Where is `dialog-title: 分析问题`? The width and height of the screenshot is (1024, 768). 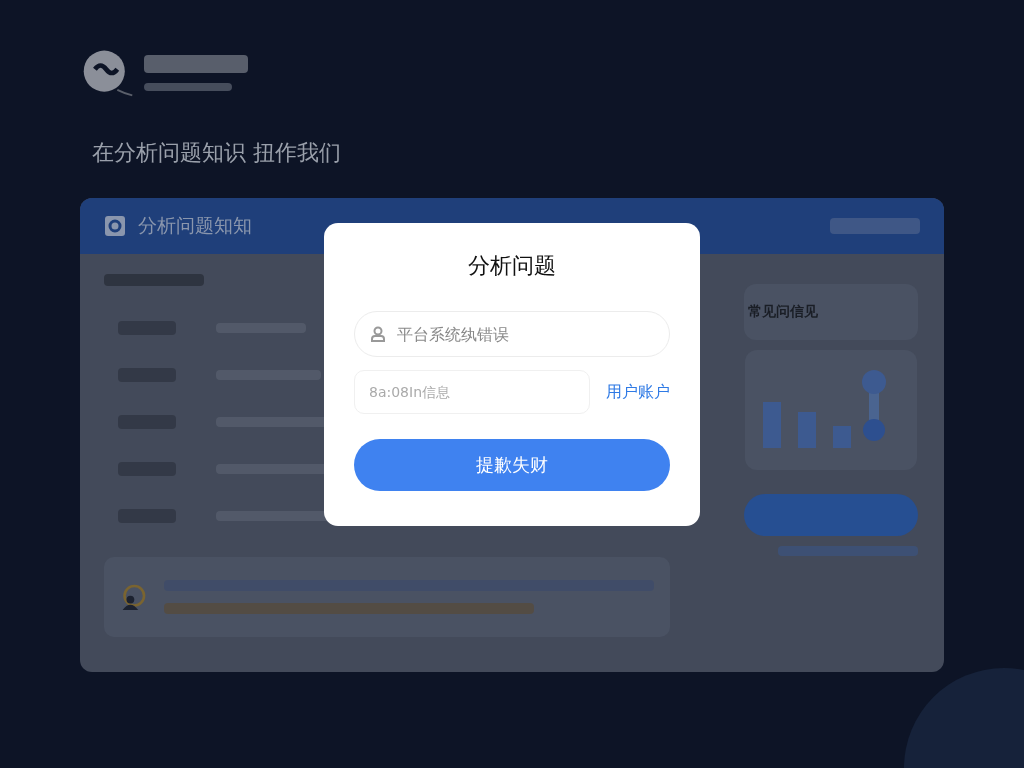 dialog-title: 分析问题 is located at coordinates (512, 266).